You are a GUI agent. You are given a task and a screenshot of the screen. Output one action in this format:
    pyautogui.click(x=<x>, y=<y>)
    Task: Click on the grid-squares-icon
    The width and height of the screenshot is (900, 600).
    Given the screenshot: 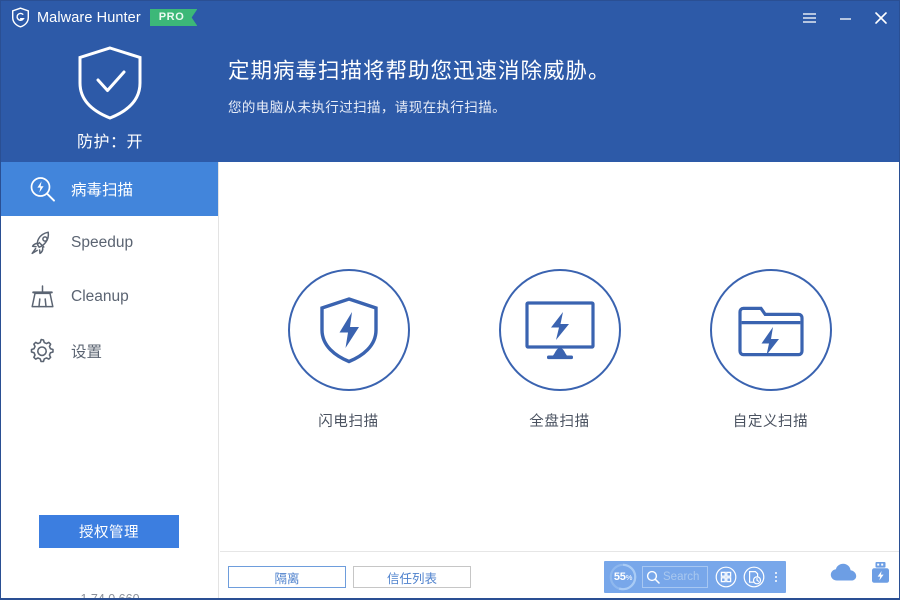 What is the action you would take?
    pyautogui.click(x=726, y=577)
    